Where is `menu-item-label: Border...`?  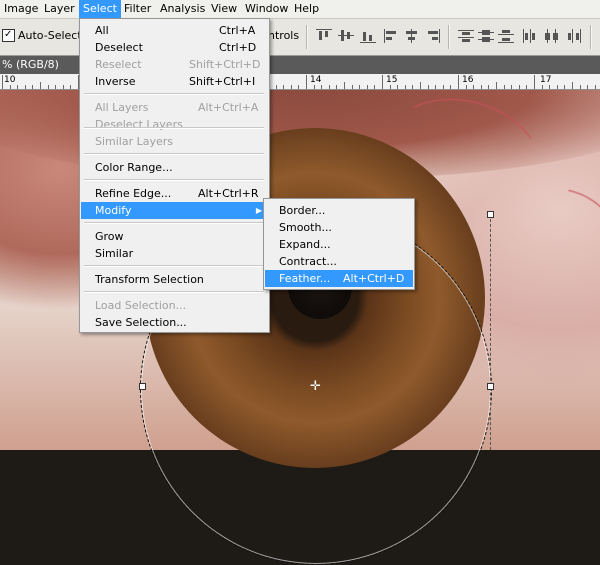
menu-item-label: Border... is located at coordinates (302, 210).